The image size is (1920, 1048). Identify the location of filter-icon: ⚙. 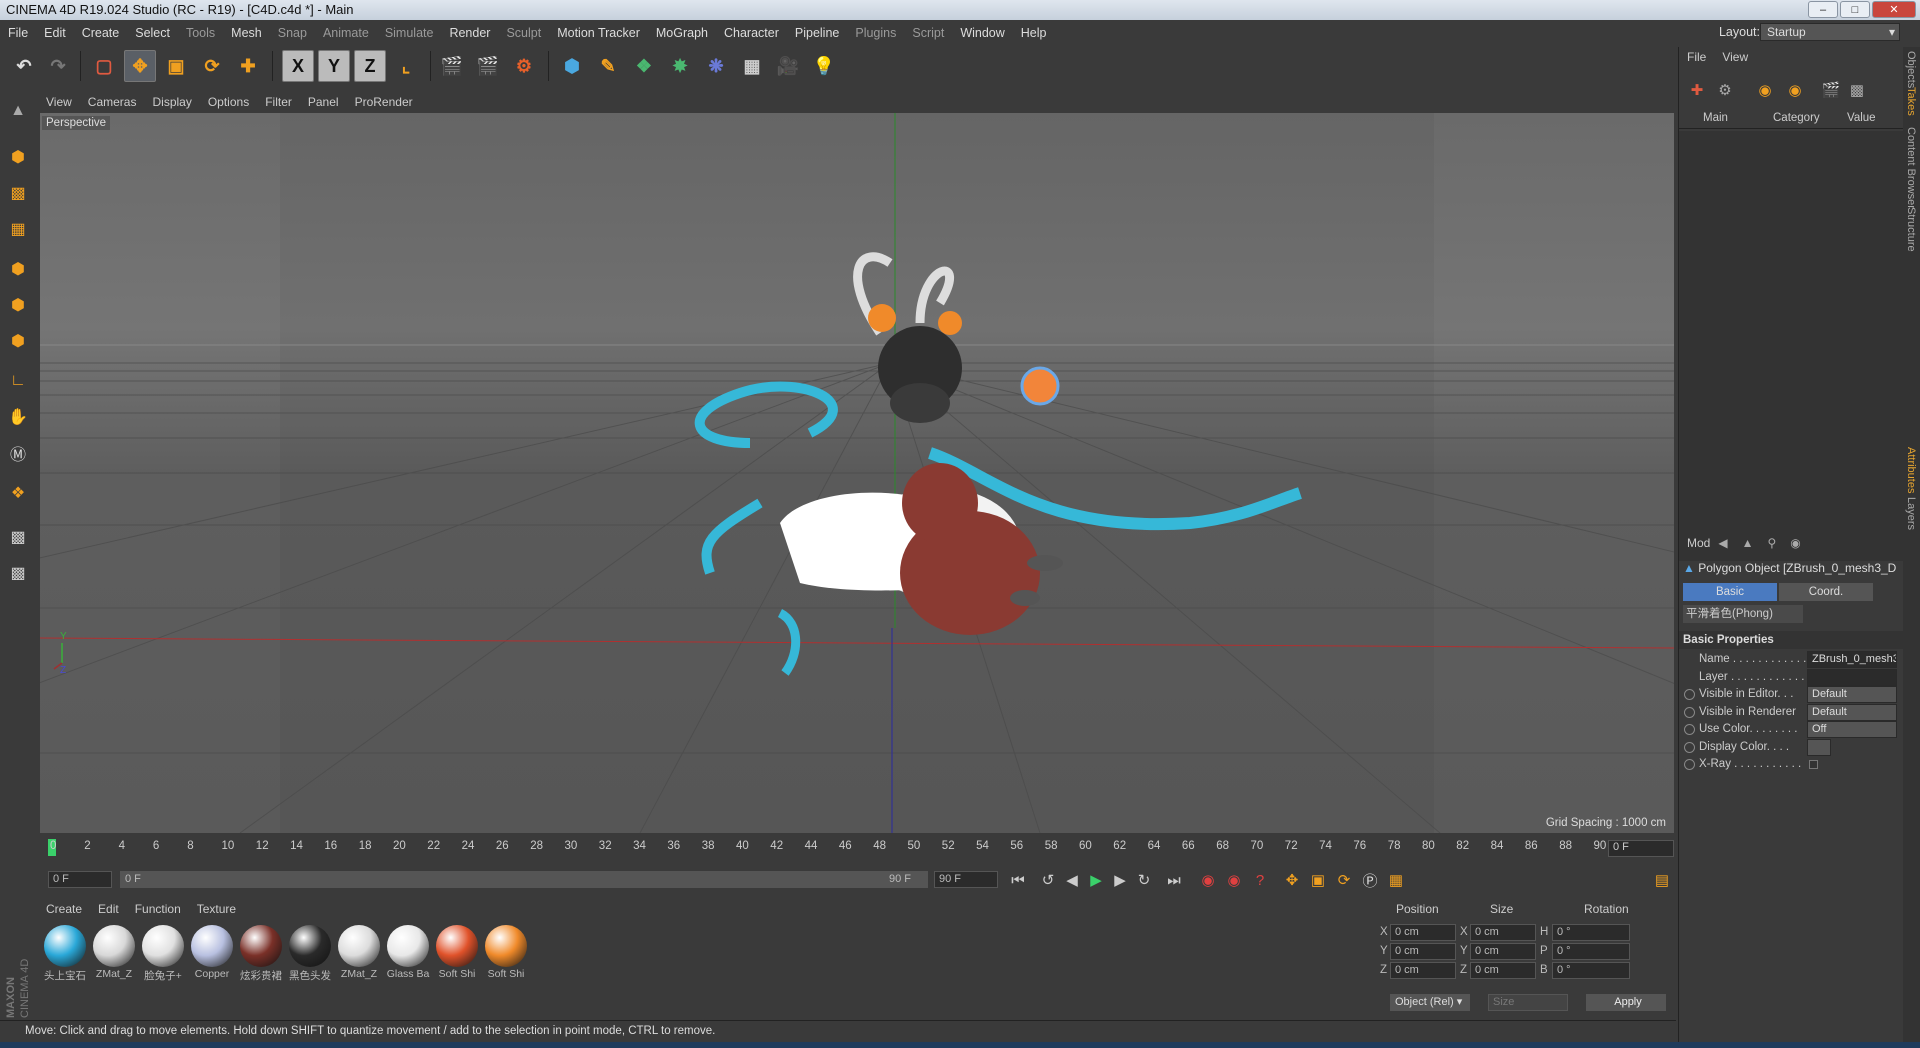
(1725, 90).